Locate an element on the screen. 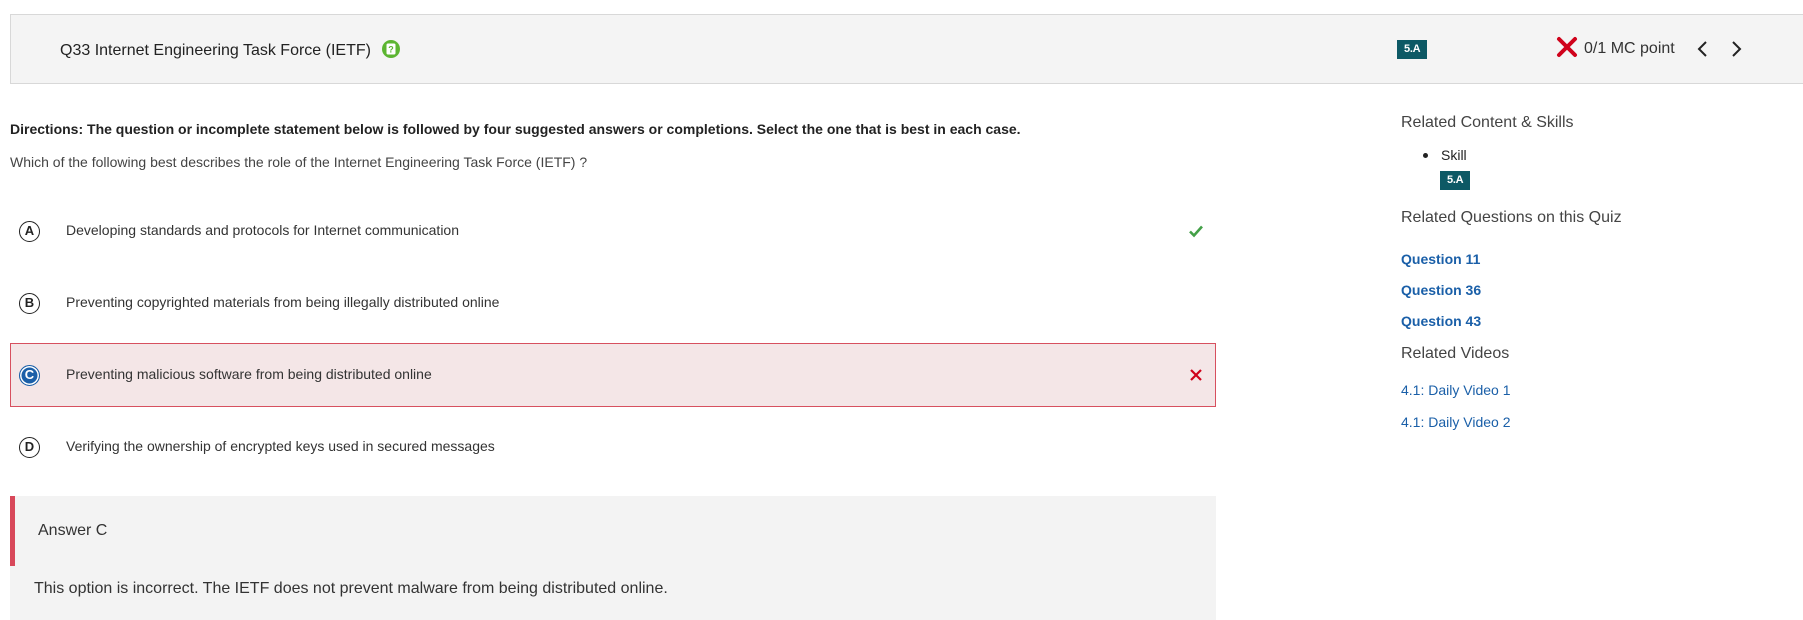 The height and width of the screenshot is (620, 1803). option-letter: A is located at coordinates (29, 231).